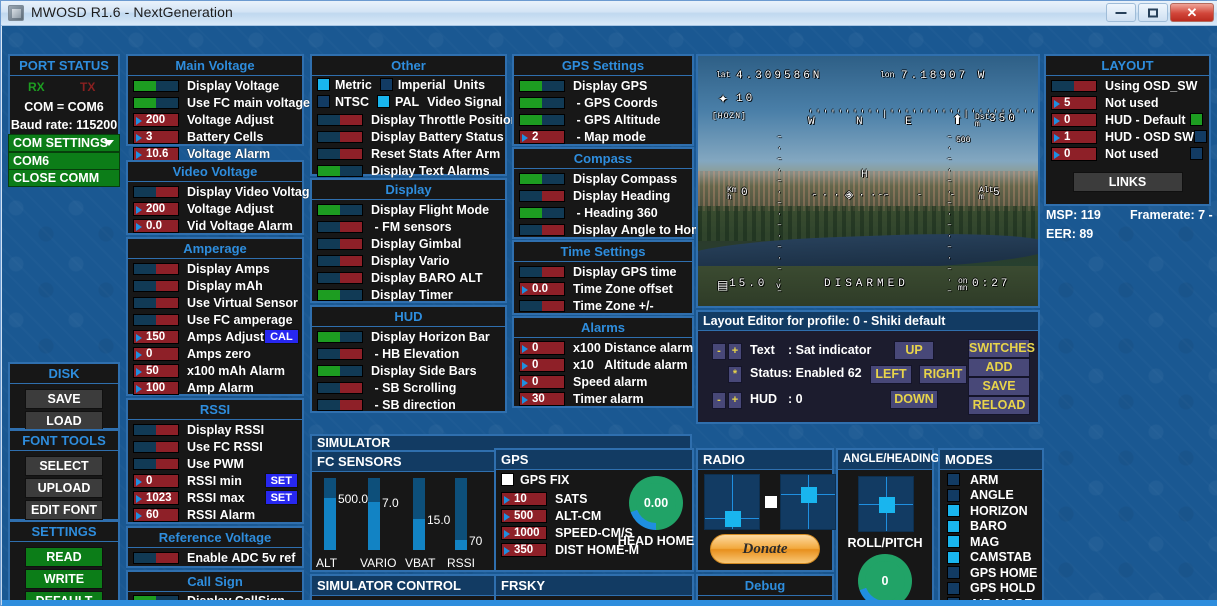 The height and width of the screenshot is (606, 1217). I want to click on display-angle-to-home-toggle, so click(542, 229).